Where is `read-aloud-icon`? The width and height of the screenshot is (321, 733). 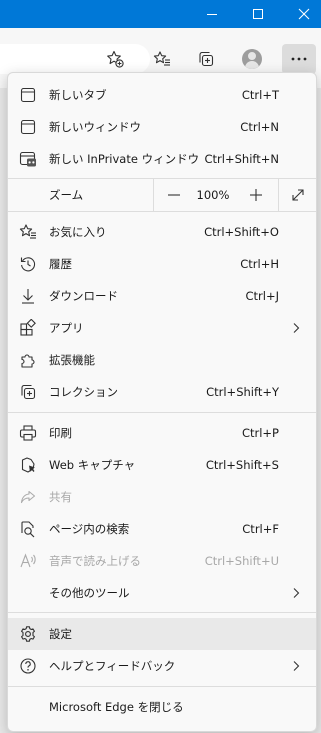
read-aloud-icon is located at coordinates (28, 561).